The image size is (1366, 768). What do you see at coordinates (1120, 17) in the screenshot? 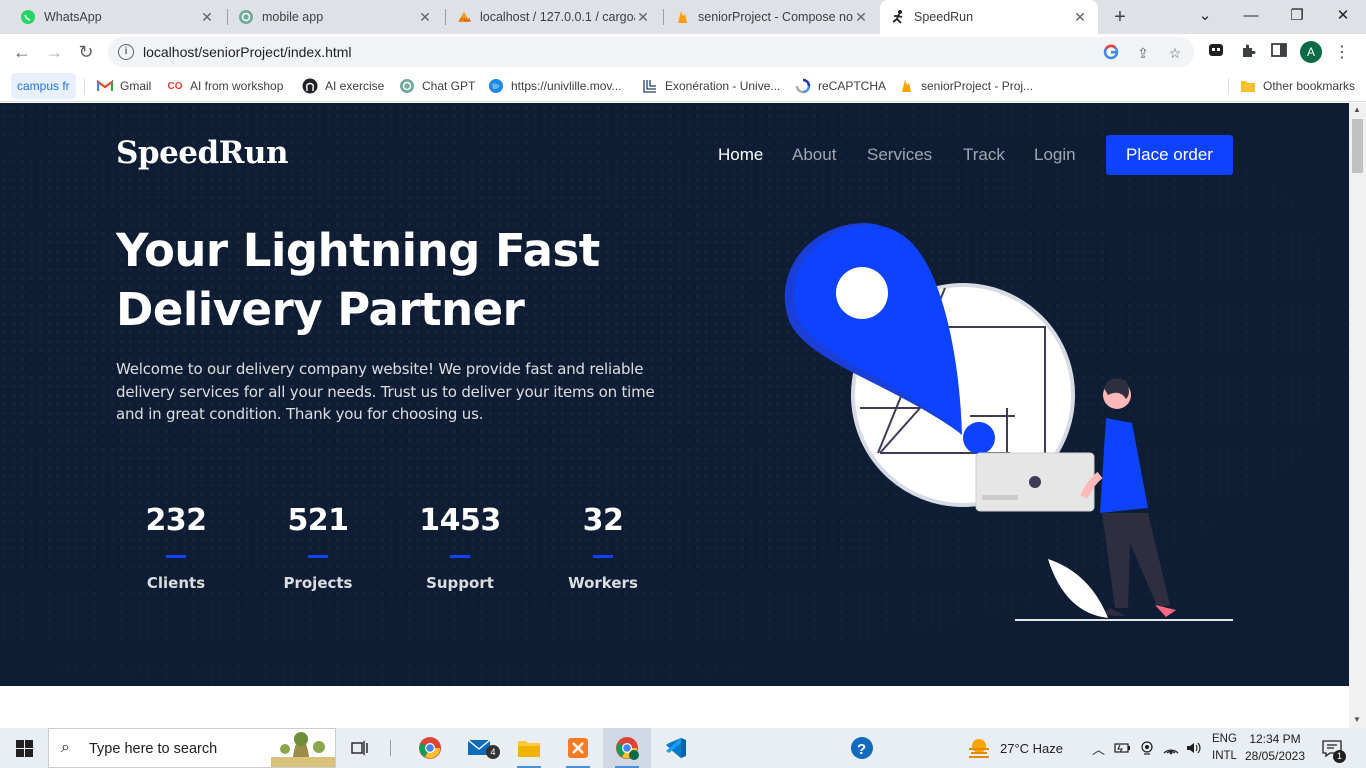
I see `new-tab-button: +` at bounding box center [1120, 17].